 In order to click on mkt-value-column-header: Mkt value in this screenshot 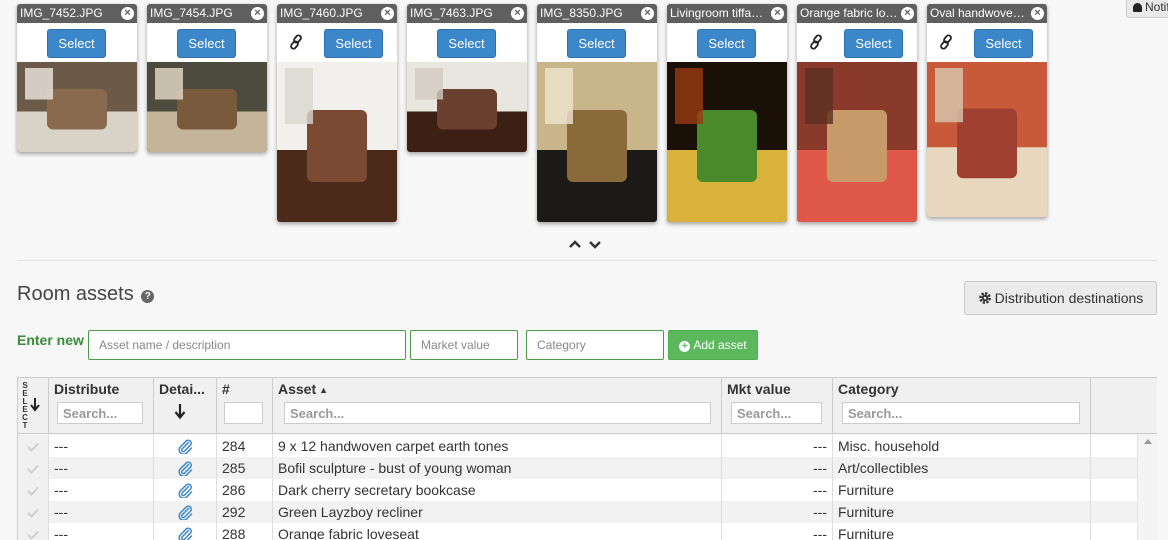, I will do `click(777, 406)`.